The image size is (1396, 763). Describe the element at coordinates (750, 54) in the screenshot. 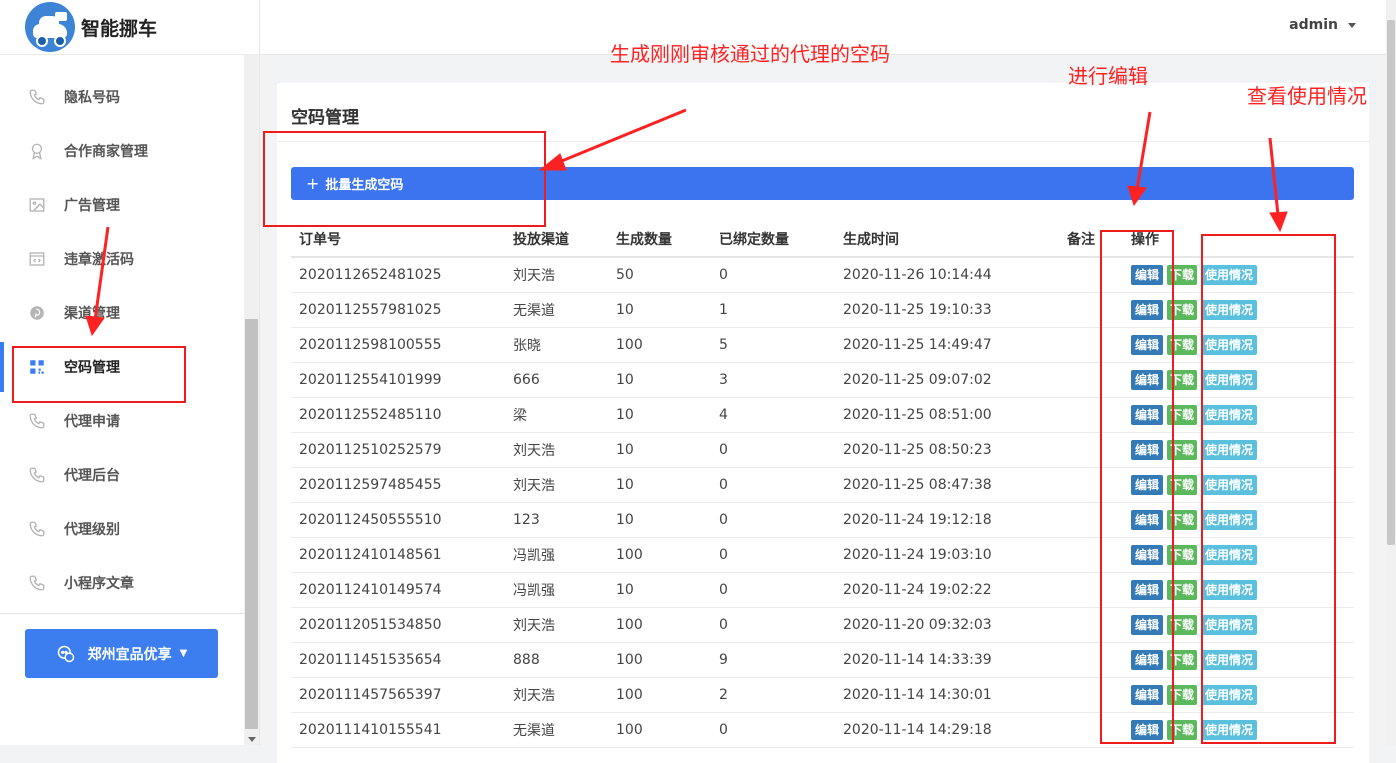

I see `annotation-generate: 生成刚刚审核通过的代理的空码` at that location.